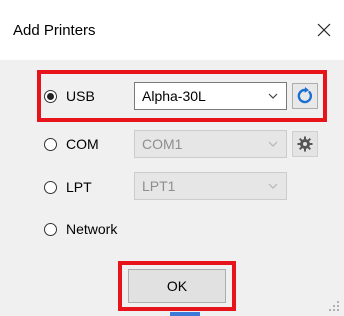 This screenshot has width=344, height=316. I want to click on lpt-radio-button, so click(50, 187).